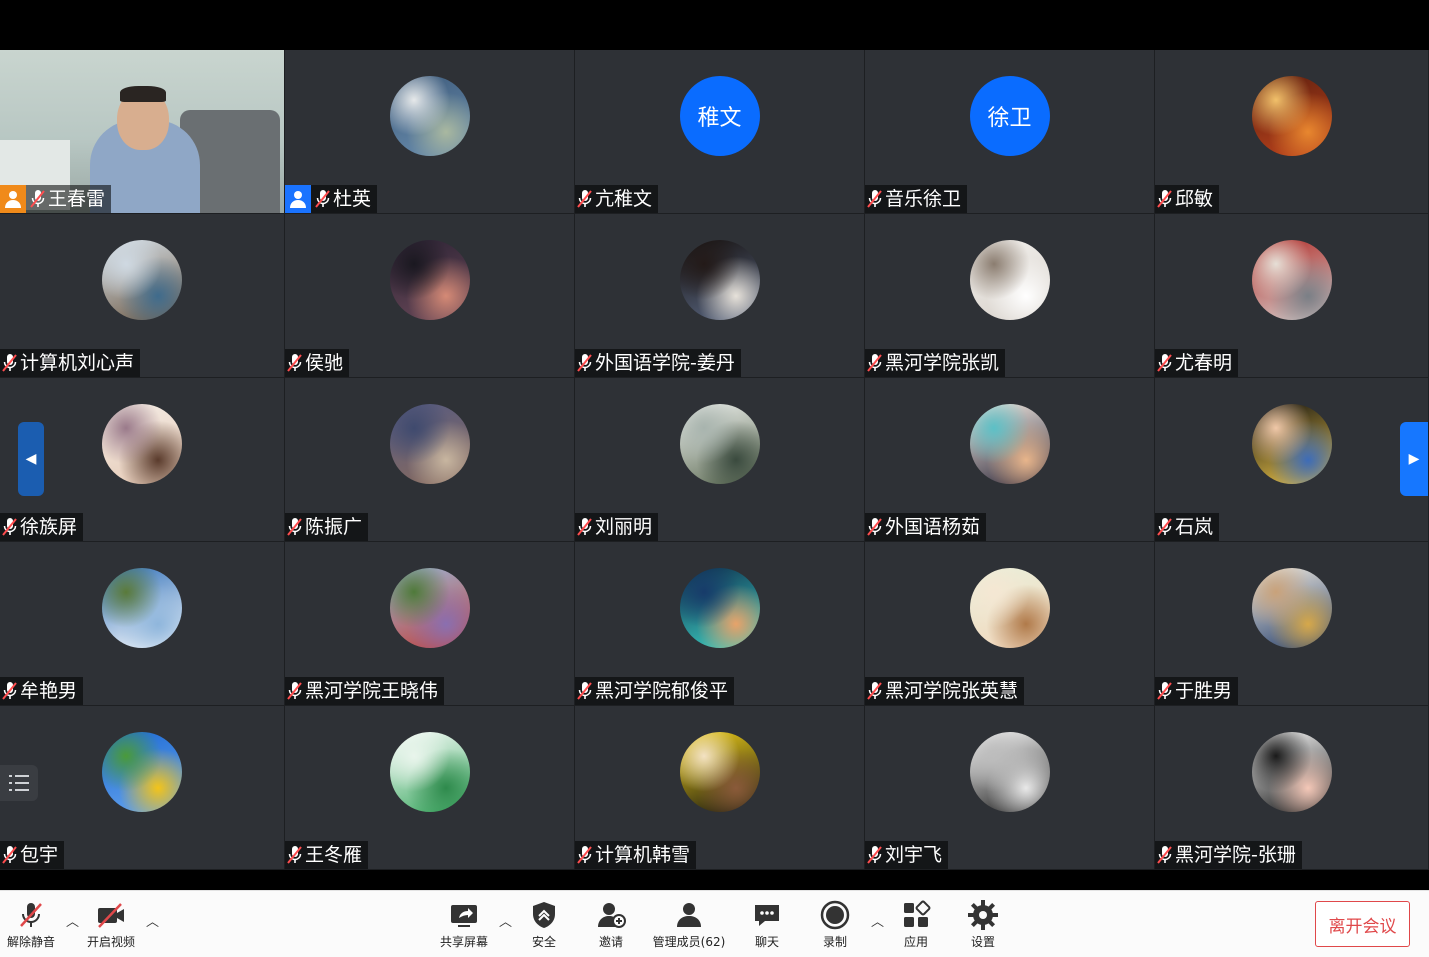 The height and width of the screenshot is (957, 1429). What do you see at coordinates (983, 924) in the screenshot?
I see `settings-button: 设置` at bounding box center [983, 924].